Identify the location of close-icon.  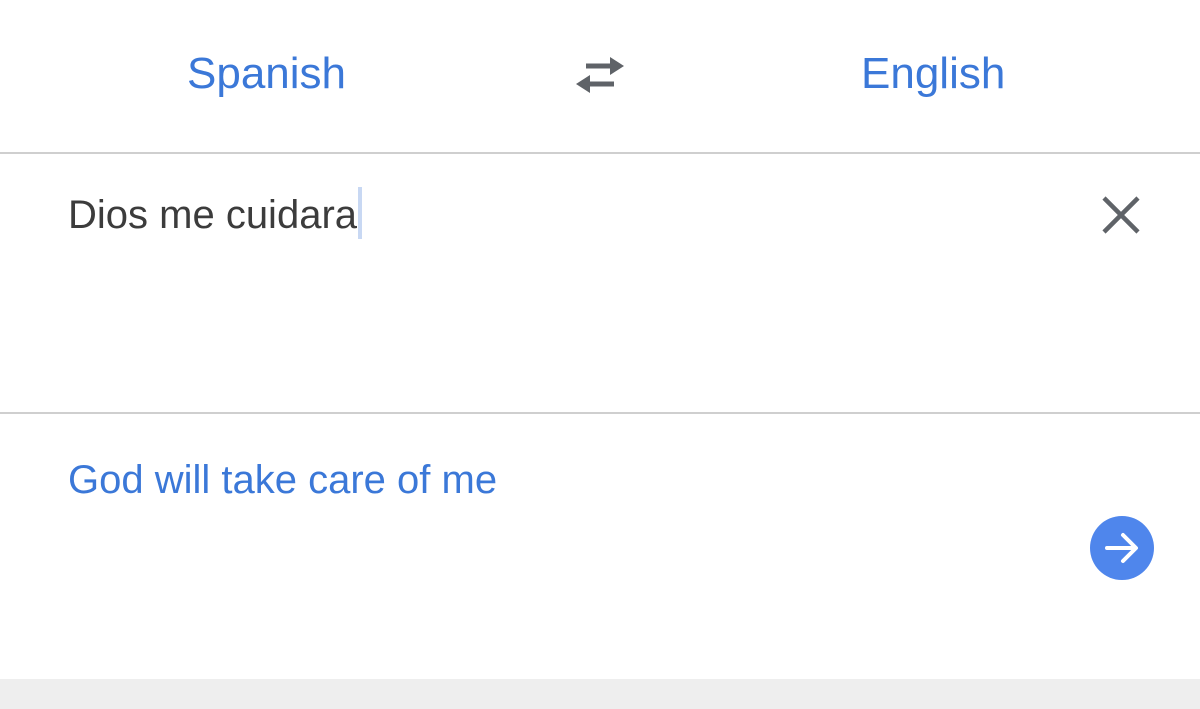
(1121, 215).